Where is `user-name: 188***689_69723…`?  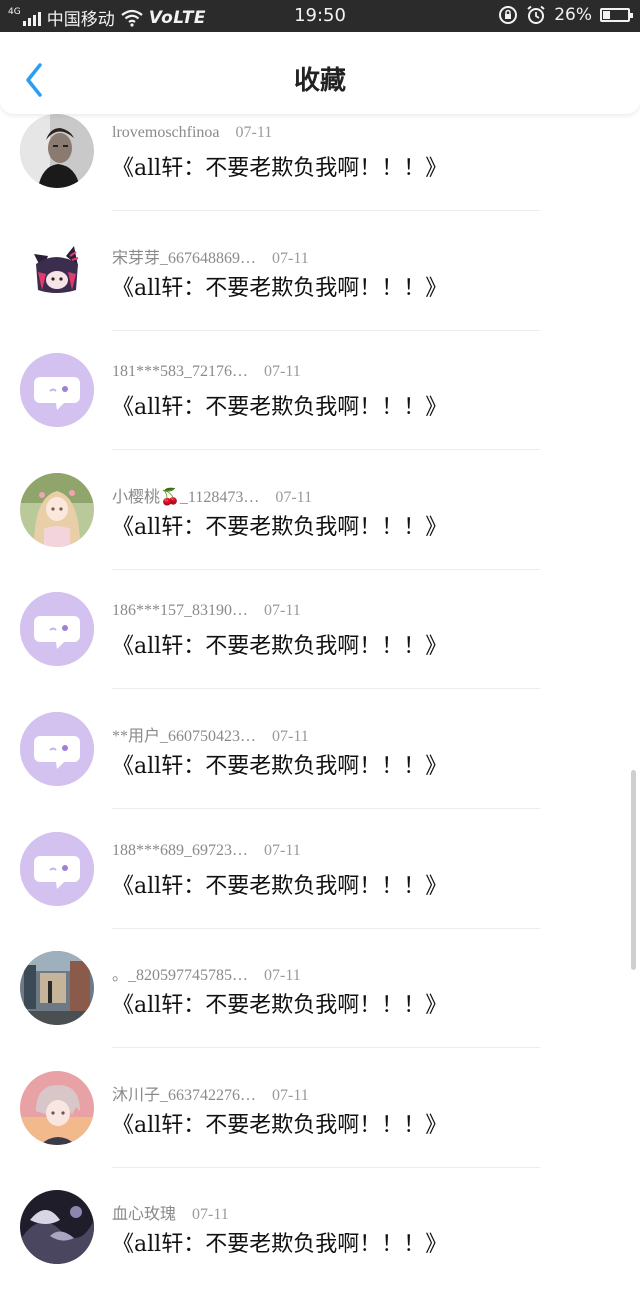
user-name: 188***689_69723… is located at coordinates (180, 851).